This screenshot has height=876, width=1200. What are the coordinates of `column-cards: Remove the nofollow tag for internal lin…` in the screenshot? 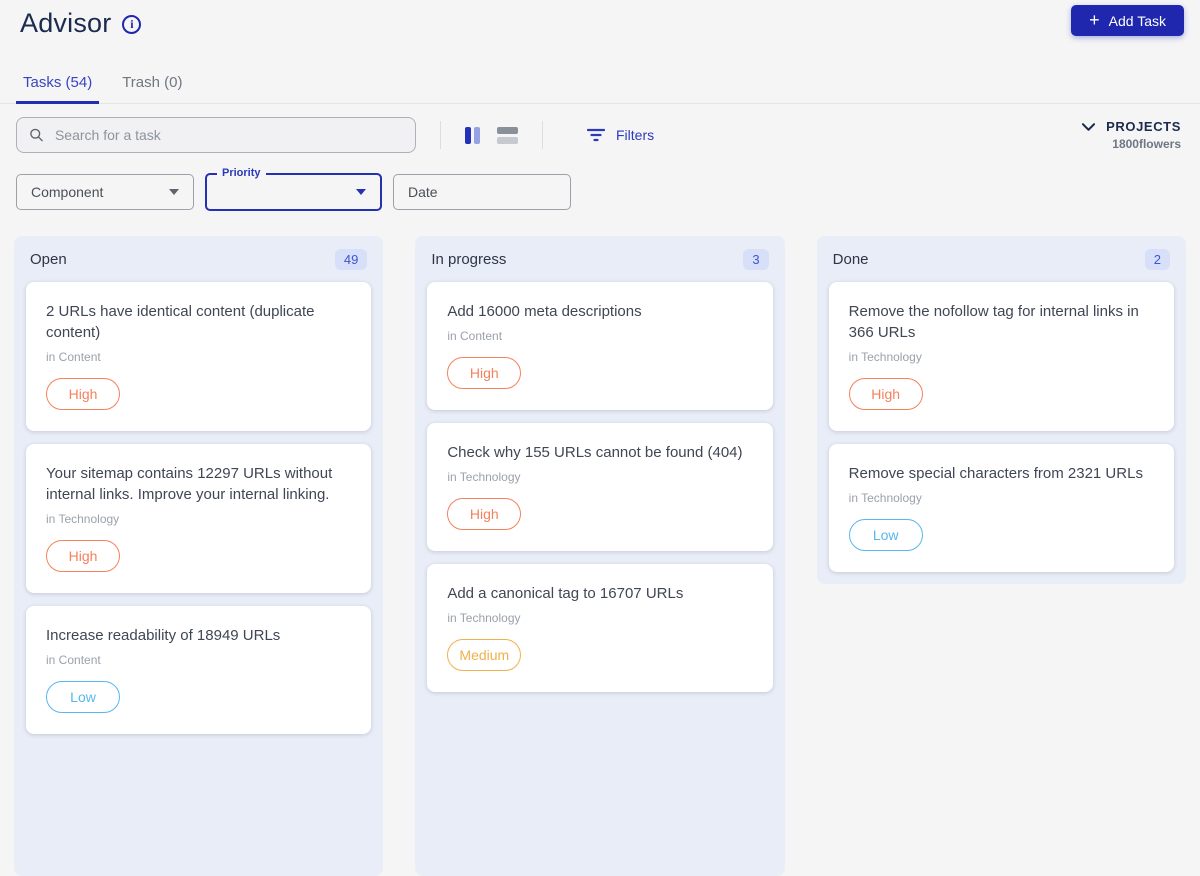 It's located at (1001, 433).